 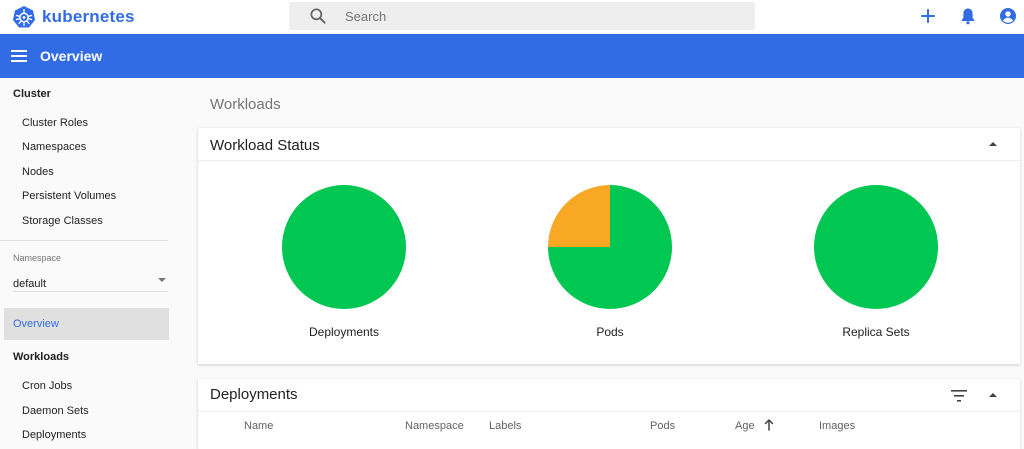 I want to click on pie-slice-pending, so click(x=579, y=216).